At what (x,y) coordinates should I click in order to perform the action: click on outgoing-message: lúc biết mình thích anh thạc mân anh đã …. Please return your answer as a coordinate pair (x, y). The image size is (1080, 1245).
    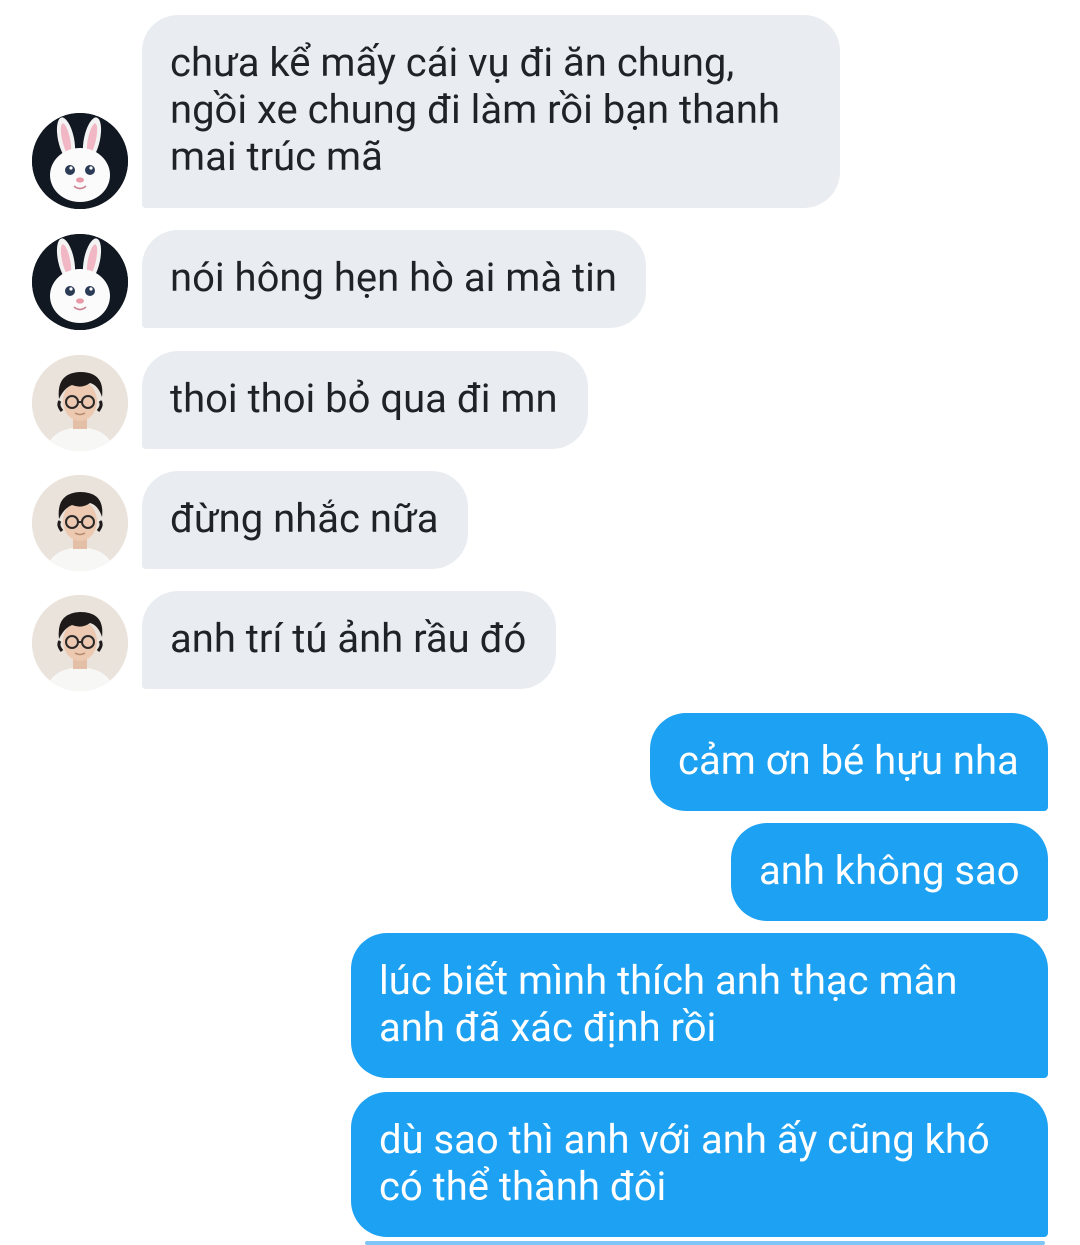
    Looking at the image, I should click on (699, 1005).